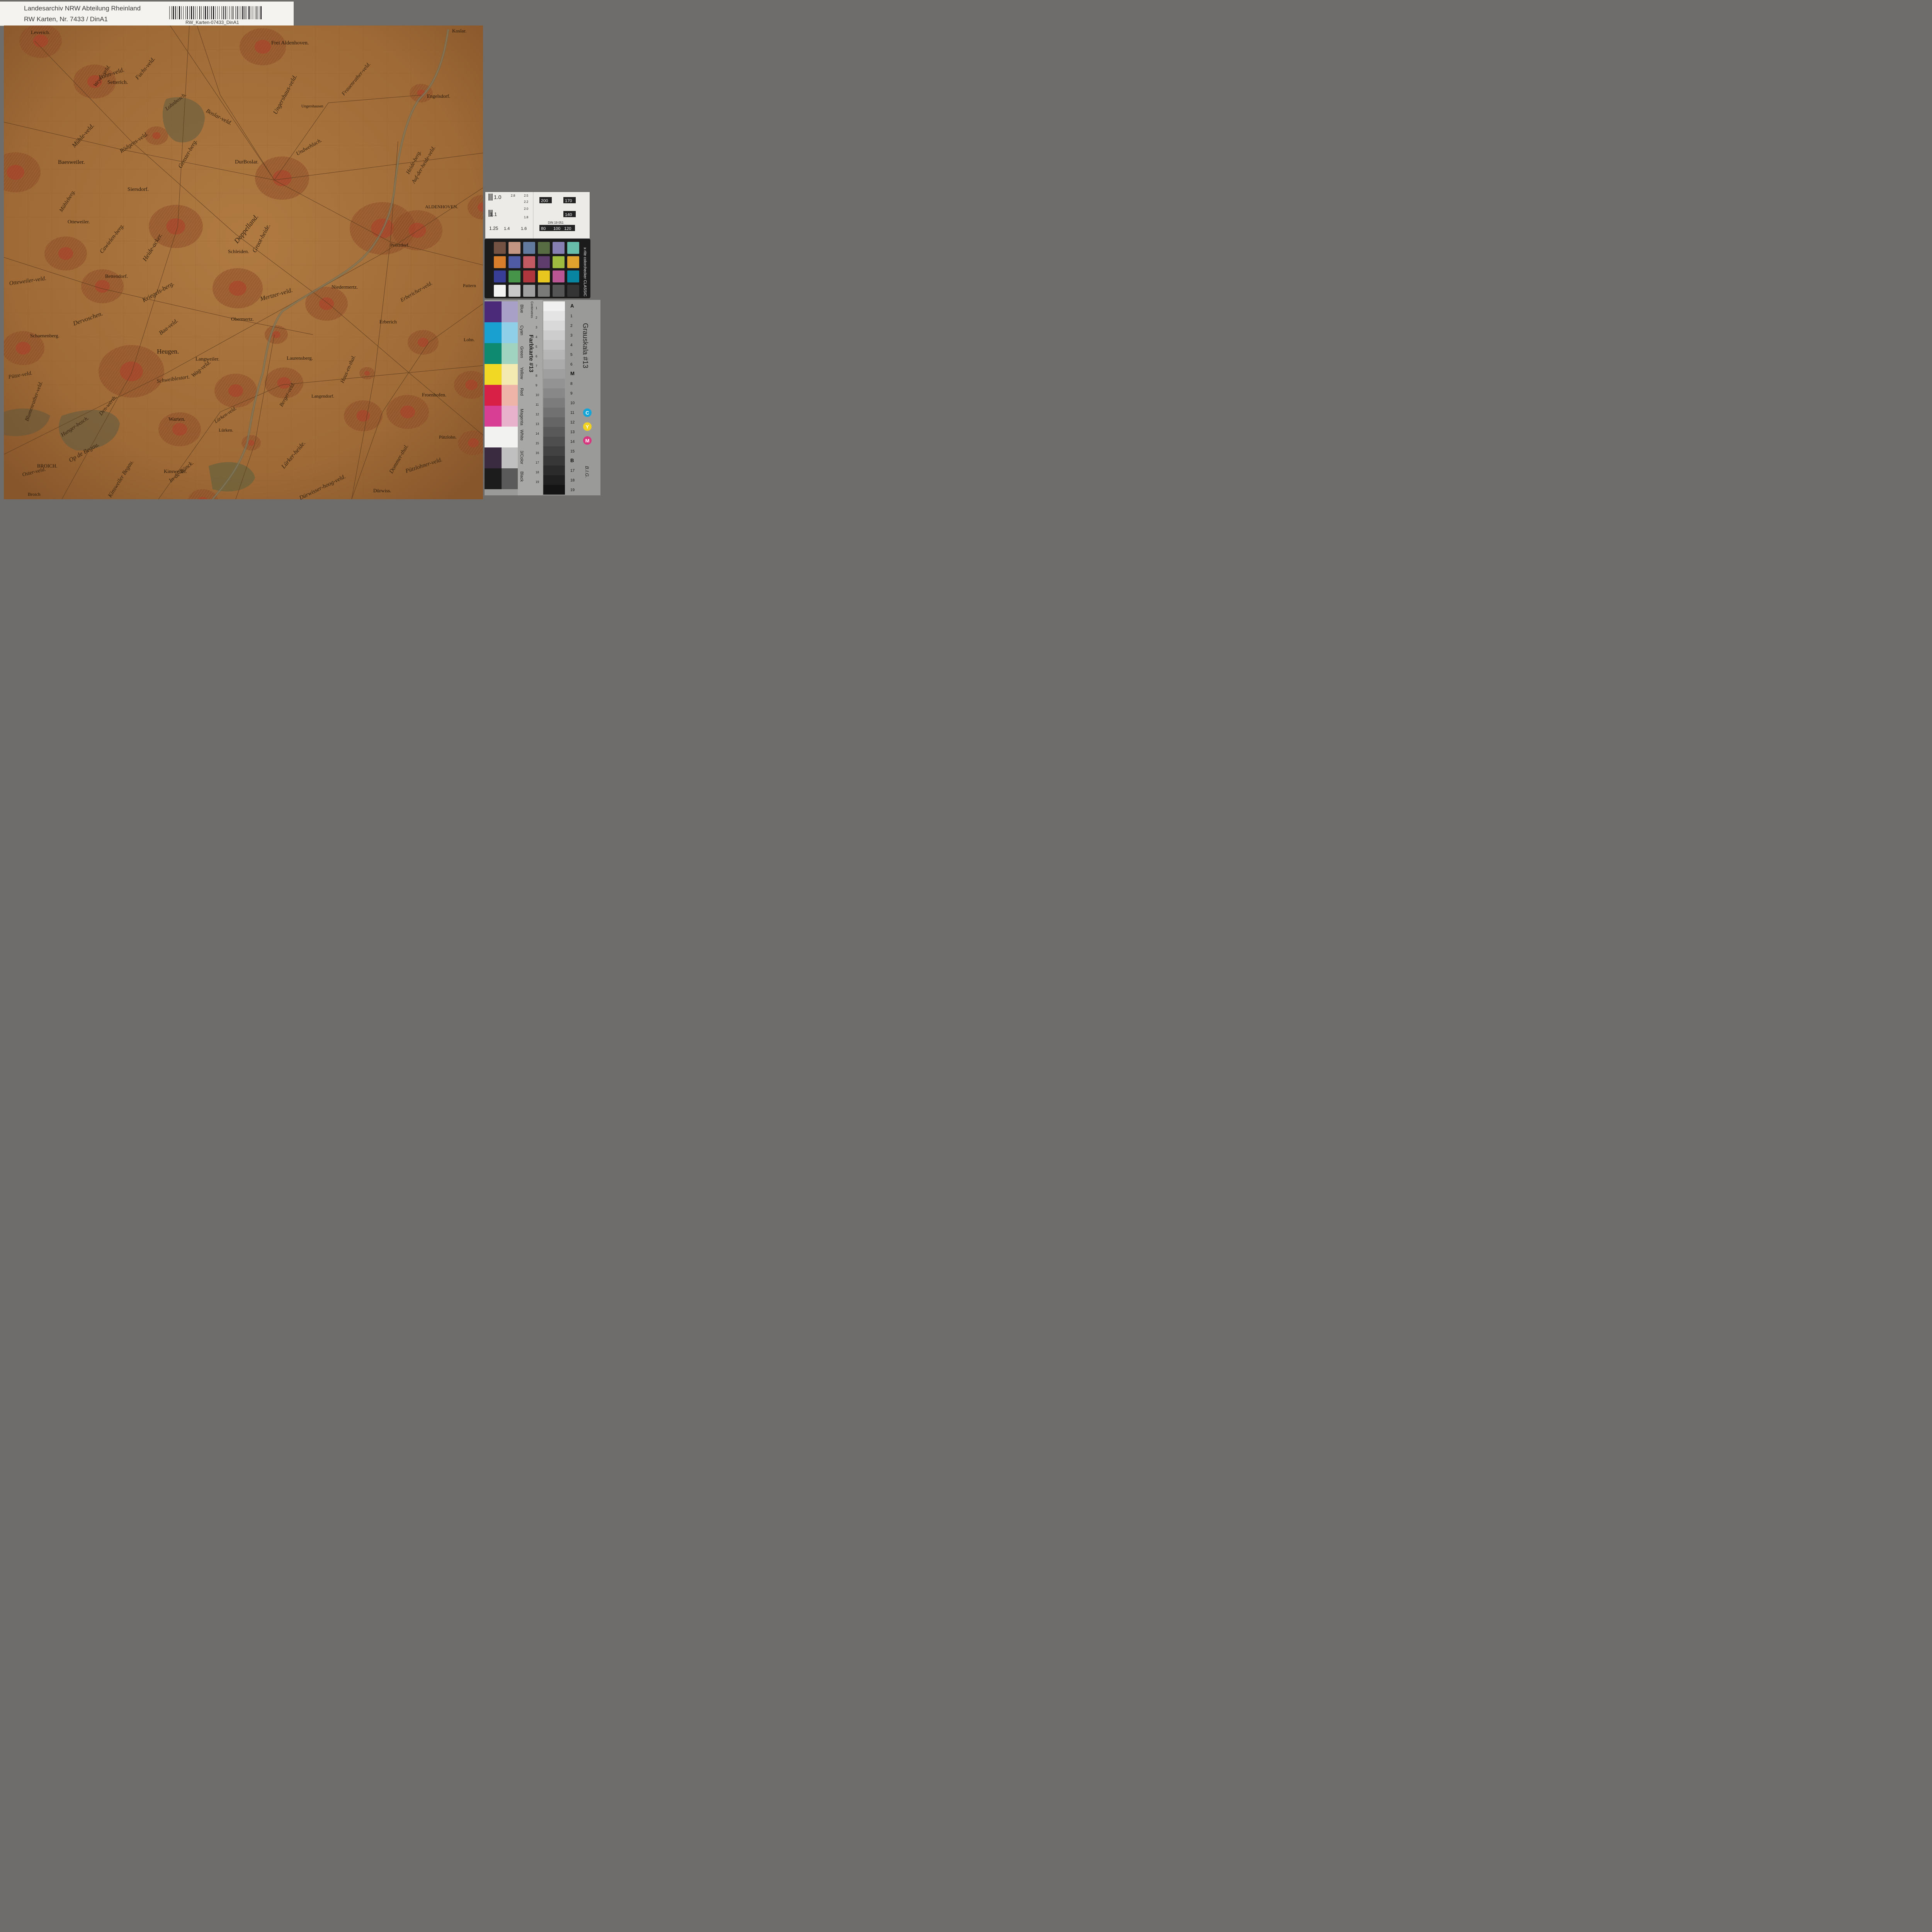  Describe the element at coordinates (538, 424) in the screenshot. I see `ruler-label: 13` at that location.